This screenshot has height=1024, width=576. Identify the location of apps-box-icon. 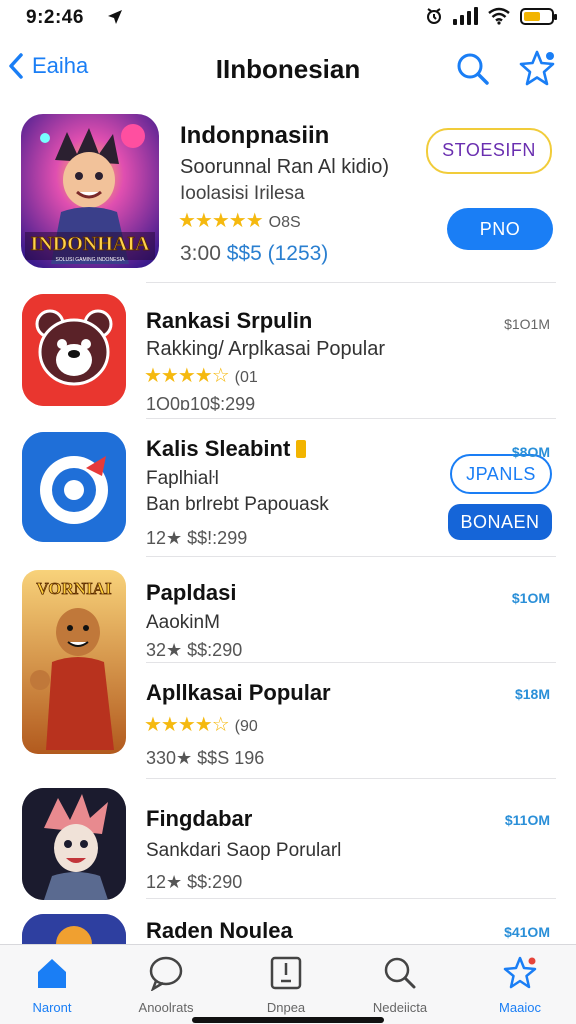
(286, 973).